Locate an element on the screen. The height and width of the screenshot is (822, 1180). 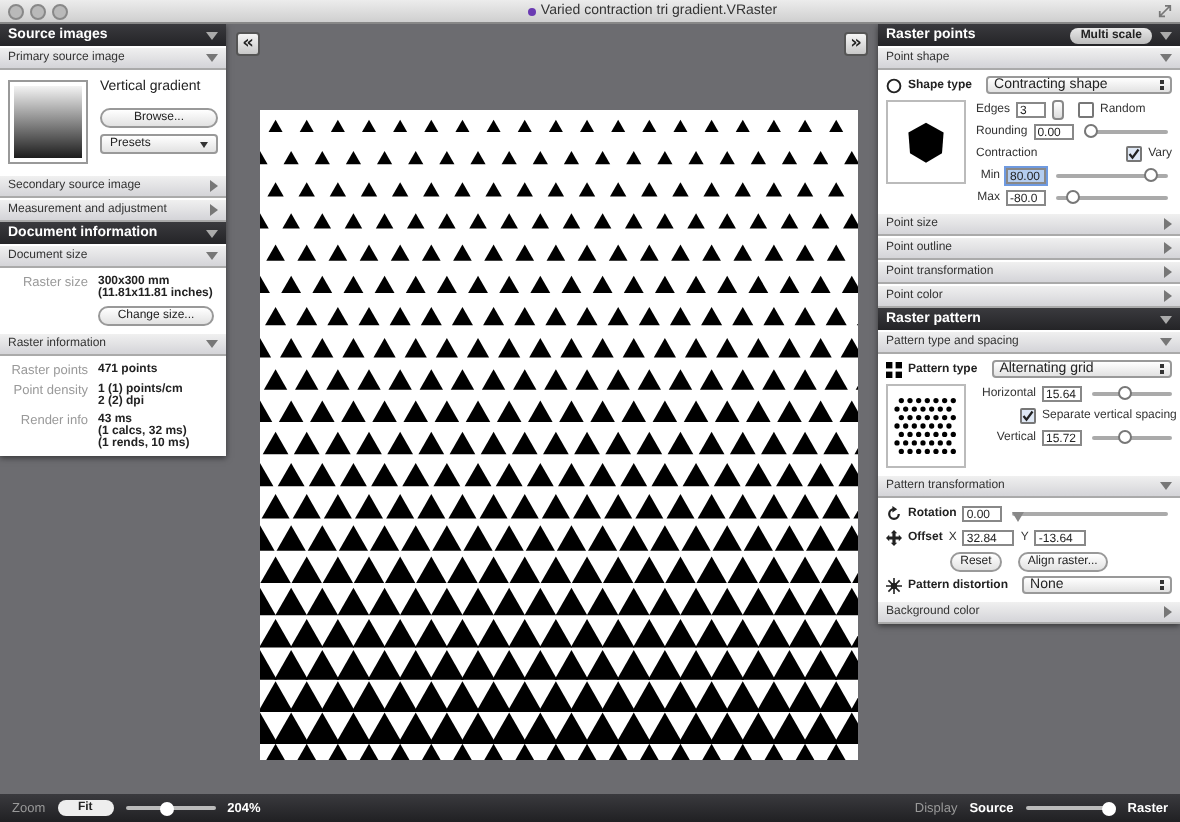
rotate-icon is located at coordinates (894, 513).